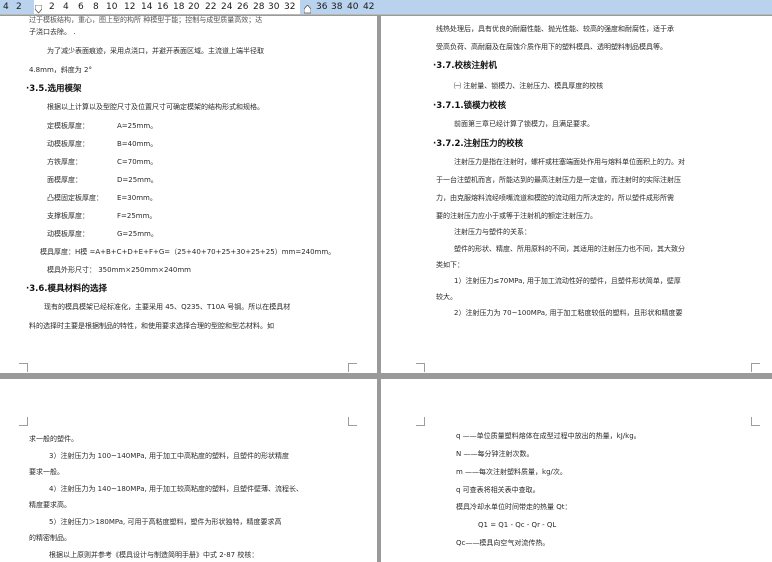 The image size is (772, 562). I want to click on first-line-indent-marker, so click(38, 9).